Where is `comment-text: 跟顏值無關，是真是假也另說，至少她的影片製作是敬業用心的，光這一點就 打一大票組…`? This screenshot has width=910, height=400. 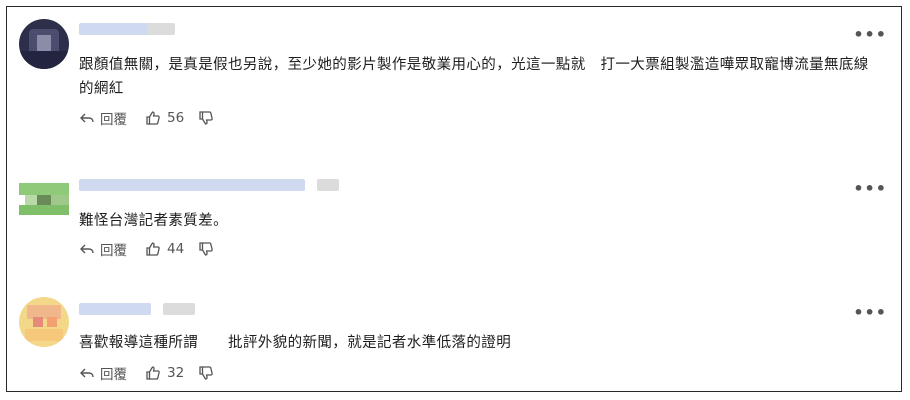
comment-text: 跟顏值無關，是真是假也另說，至少她的影片製作是敬業用心的，光這一點就 打一大票組… is located at coordinates (474, 77).